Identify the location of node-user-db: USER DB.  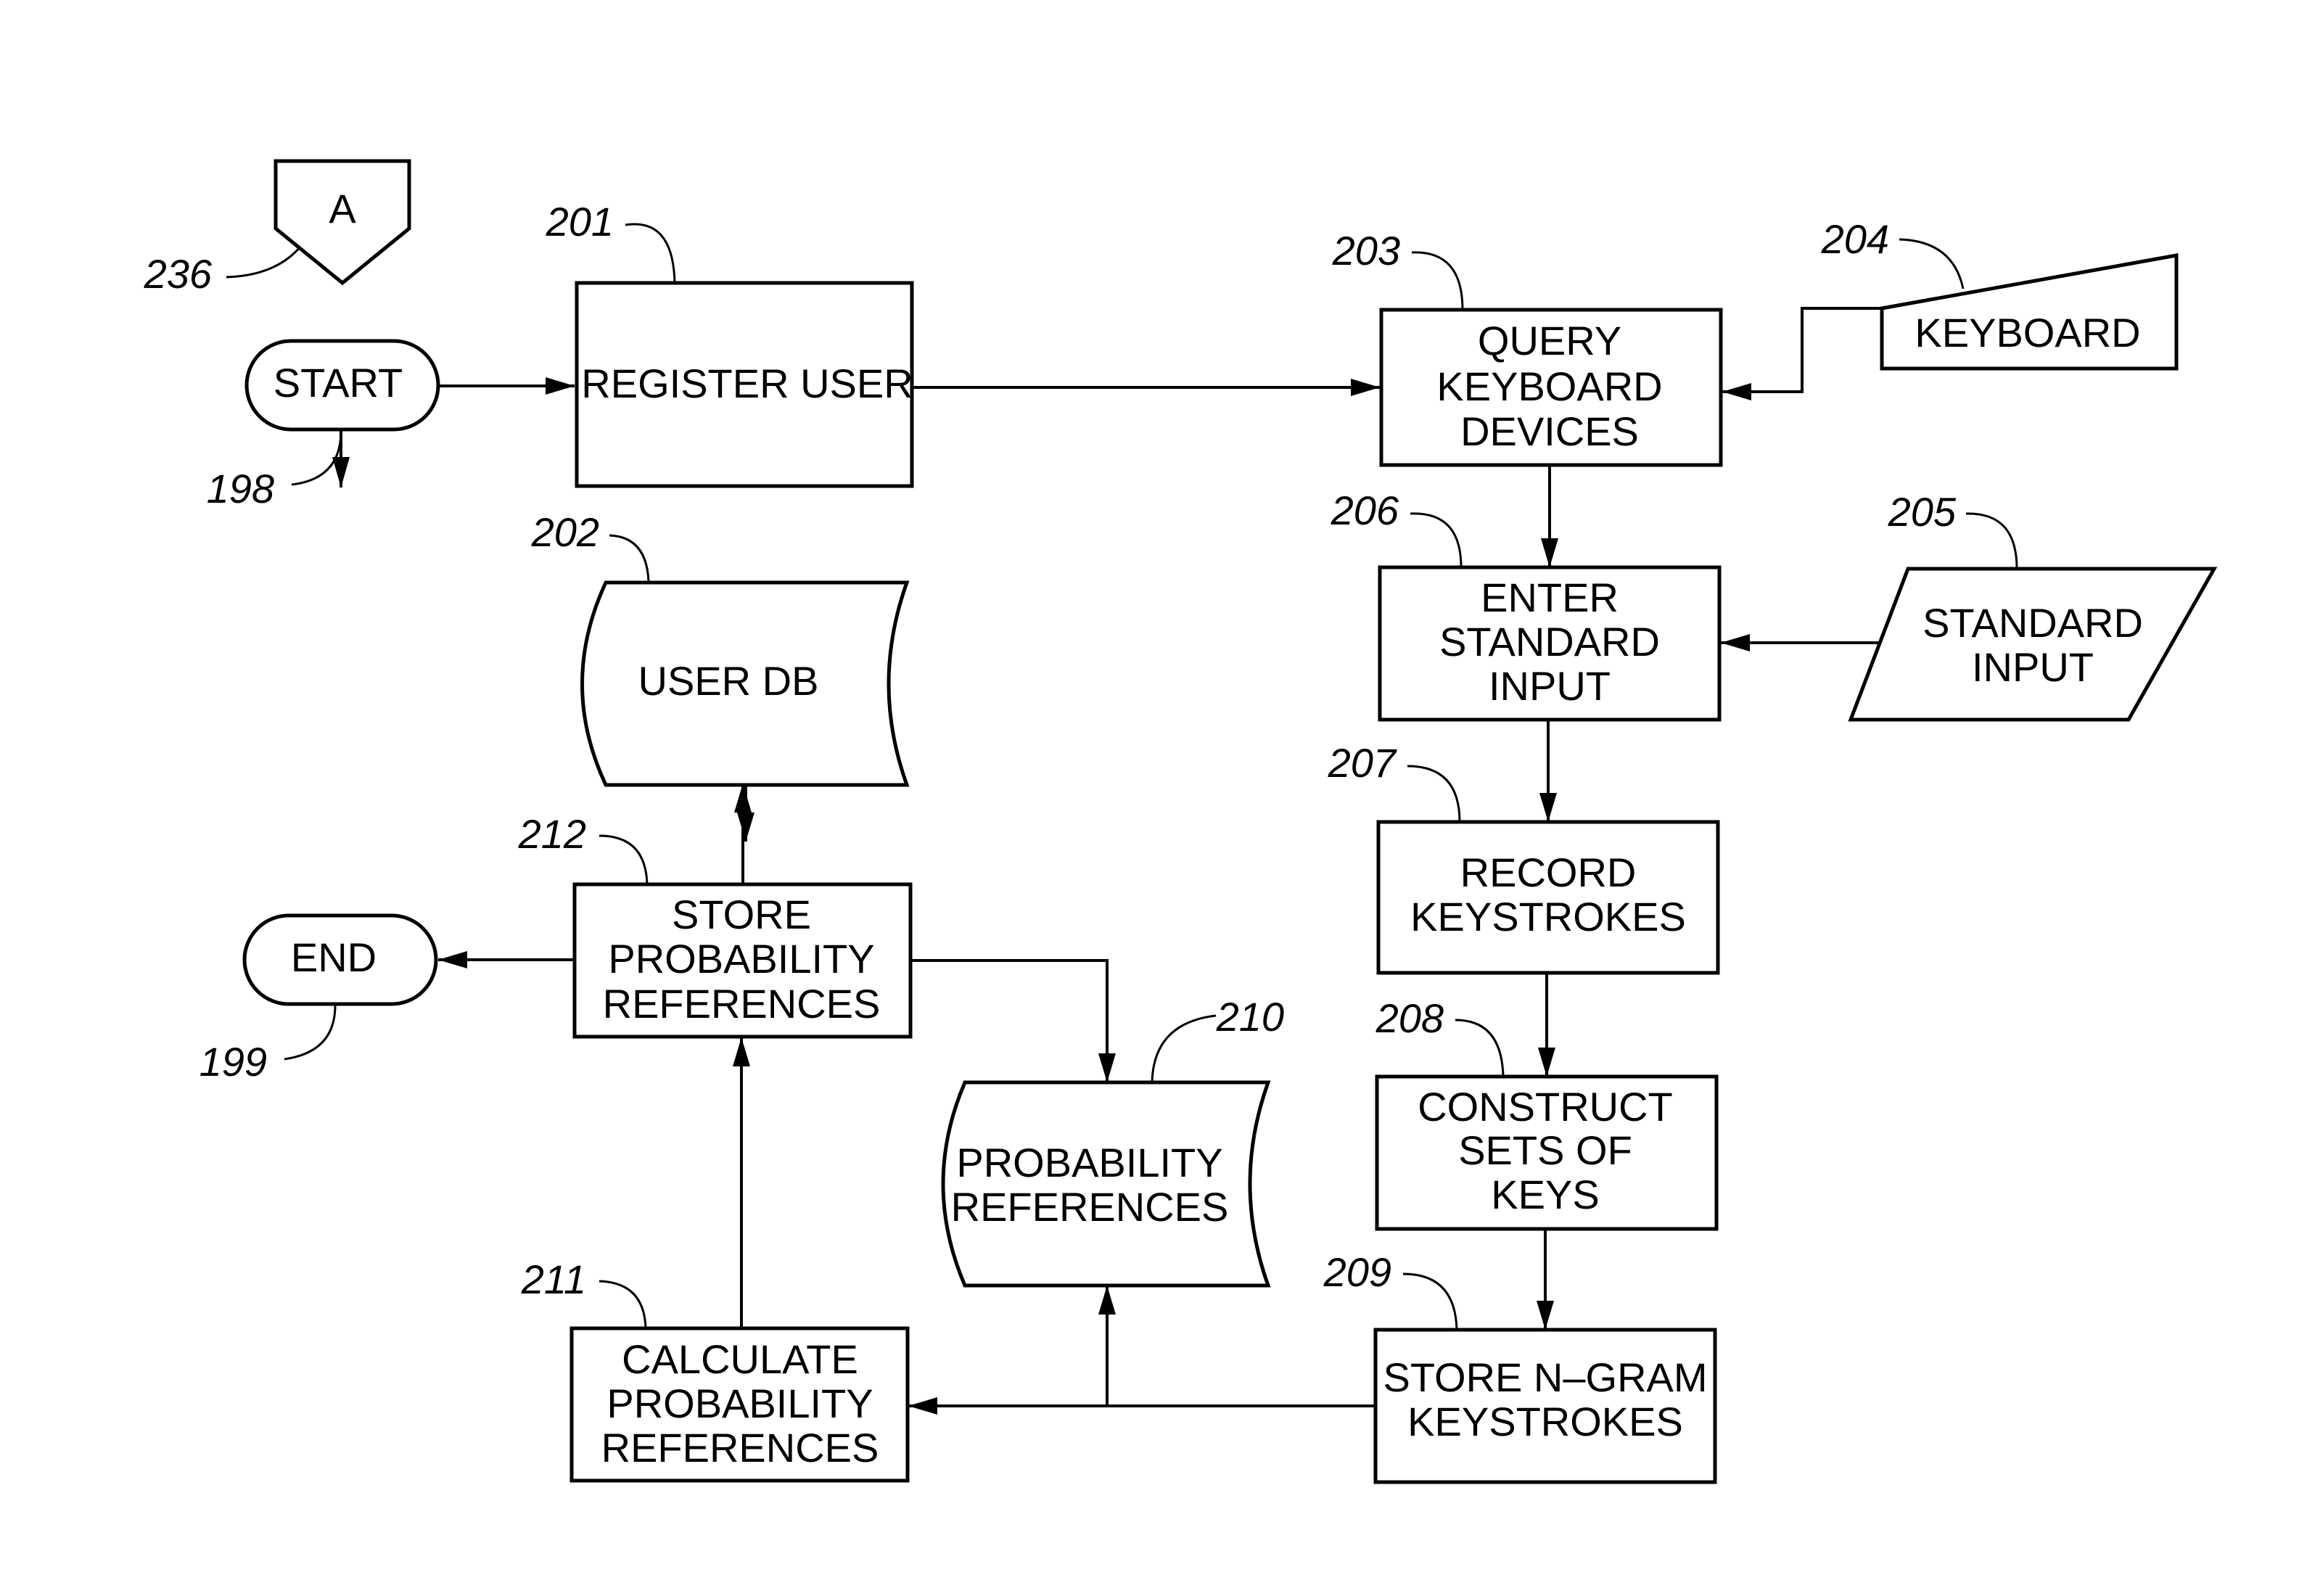
(745, 683).